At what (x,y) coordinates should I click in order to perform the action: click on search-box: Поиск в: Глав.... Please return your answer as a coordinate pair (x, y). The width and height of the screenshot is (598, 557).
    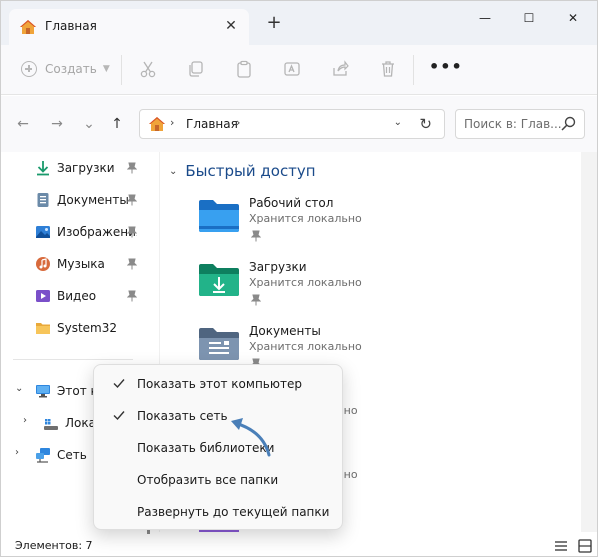
    Looking at the image, I should click on (520, 124).